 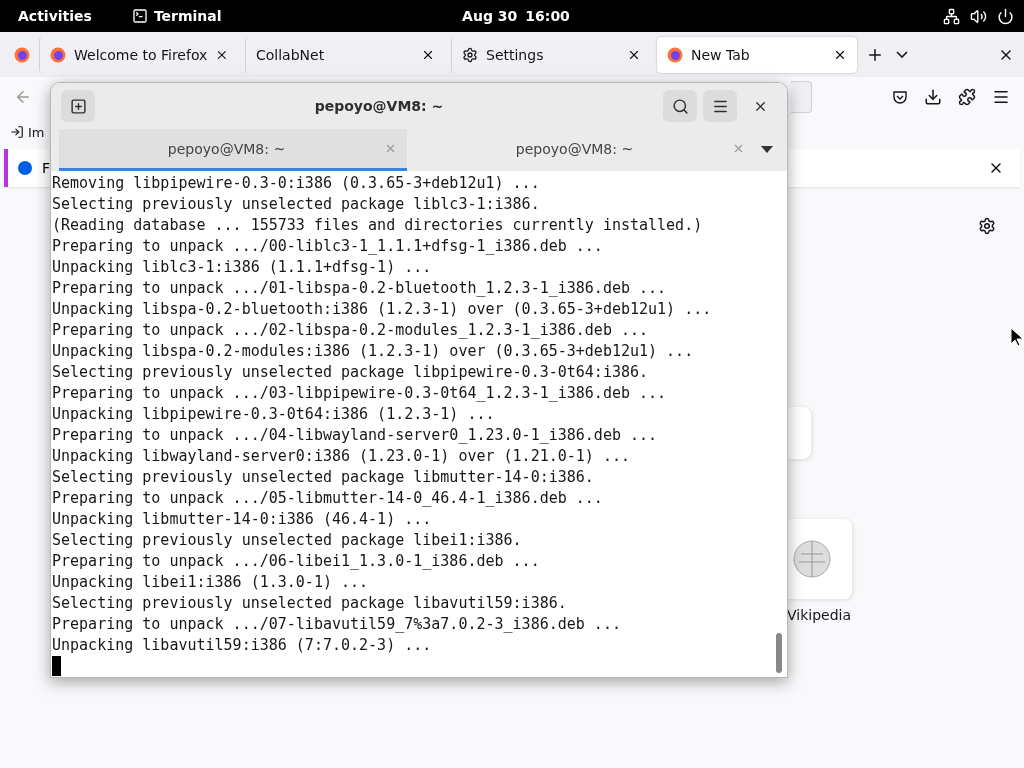 What do you see at coordinates (490, 16) in the screenshot?
I see `clock-date: Aug 30` at bounding box center [490, 16].